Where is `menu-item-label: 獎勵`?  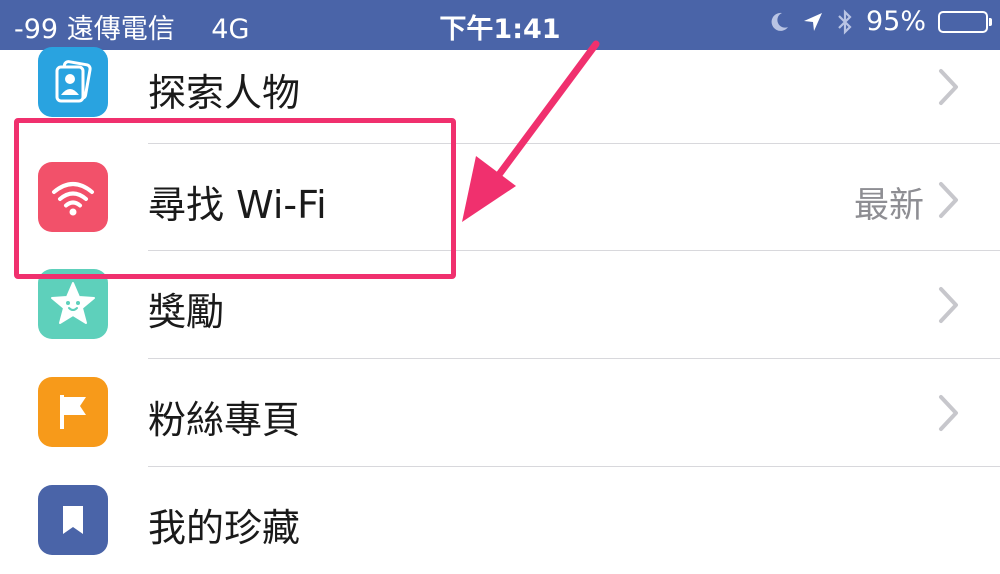 menu-item-label: 獎勵 is located at coordinates (186, 312).